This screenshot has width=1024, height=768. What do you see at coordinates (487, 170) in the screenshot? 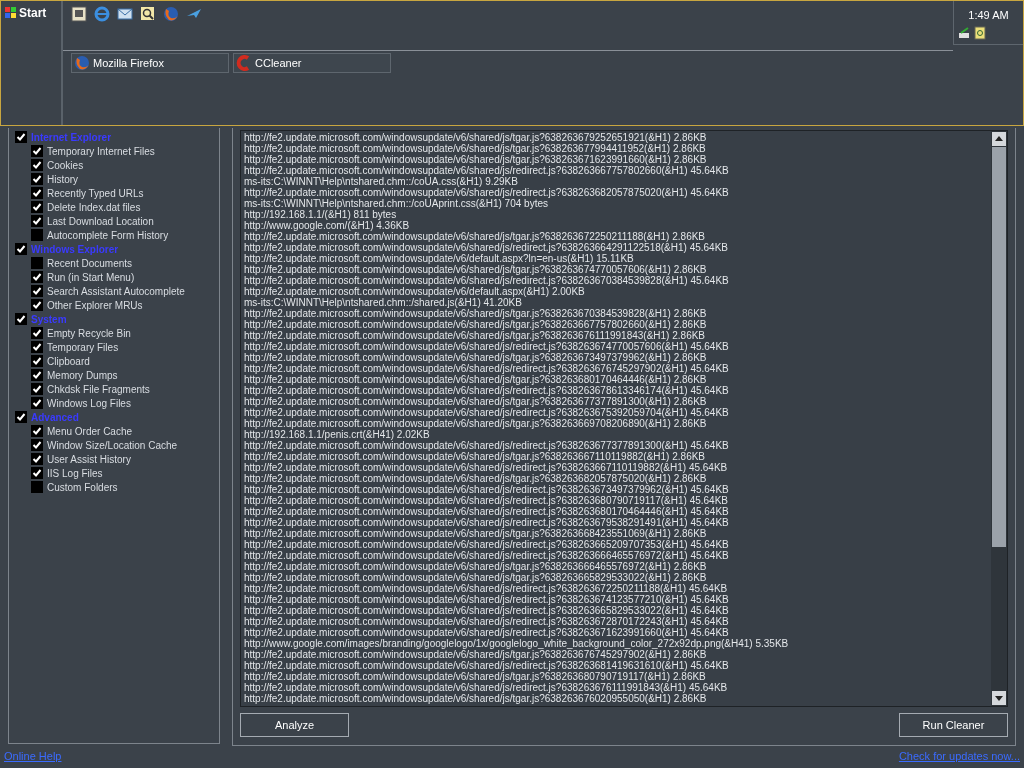
I see `log-line: http://fe2.update.microsoft.com/windowsupdate/v6/shared/js/redirect.js?638263667757802660(&H1) 45.64KB` at bounding box center [487, 170].